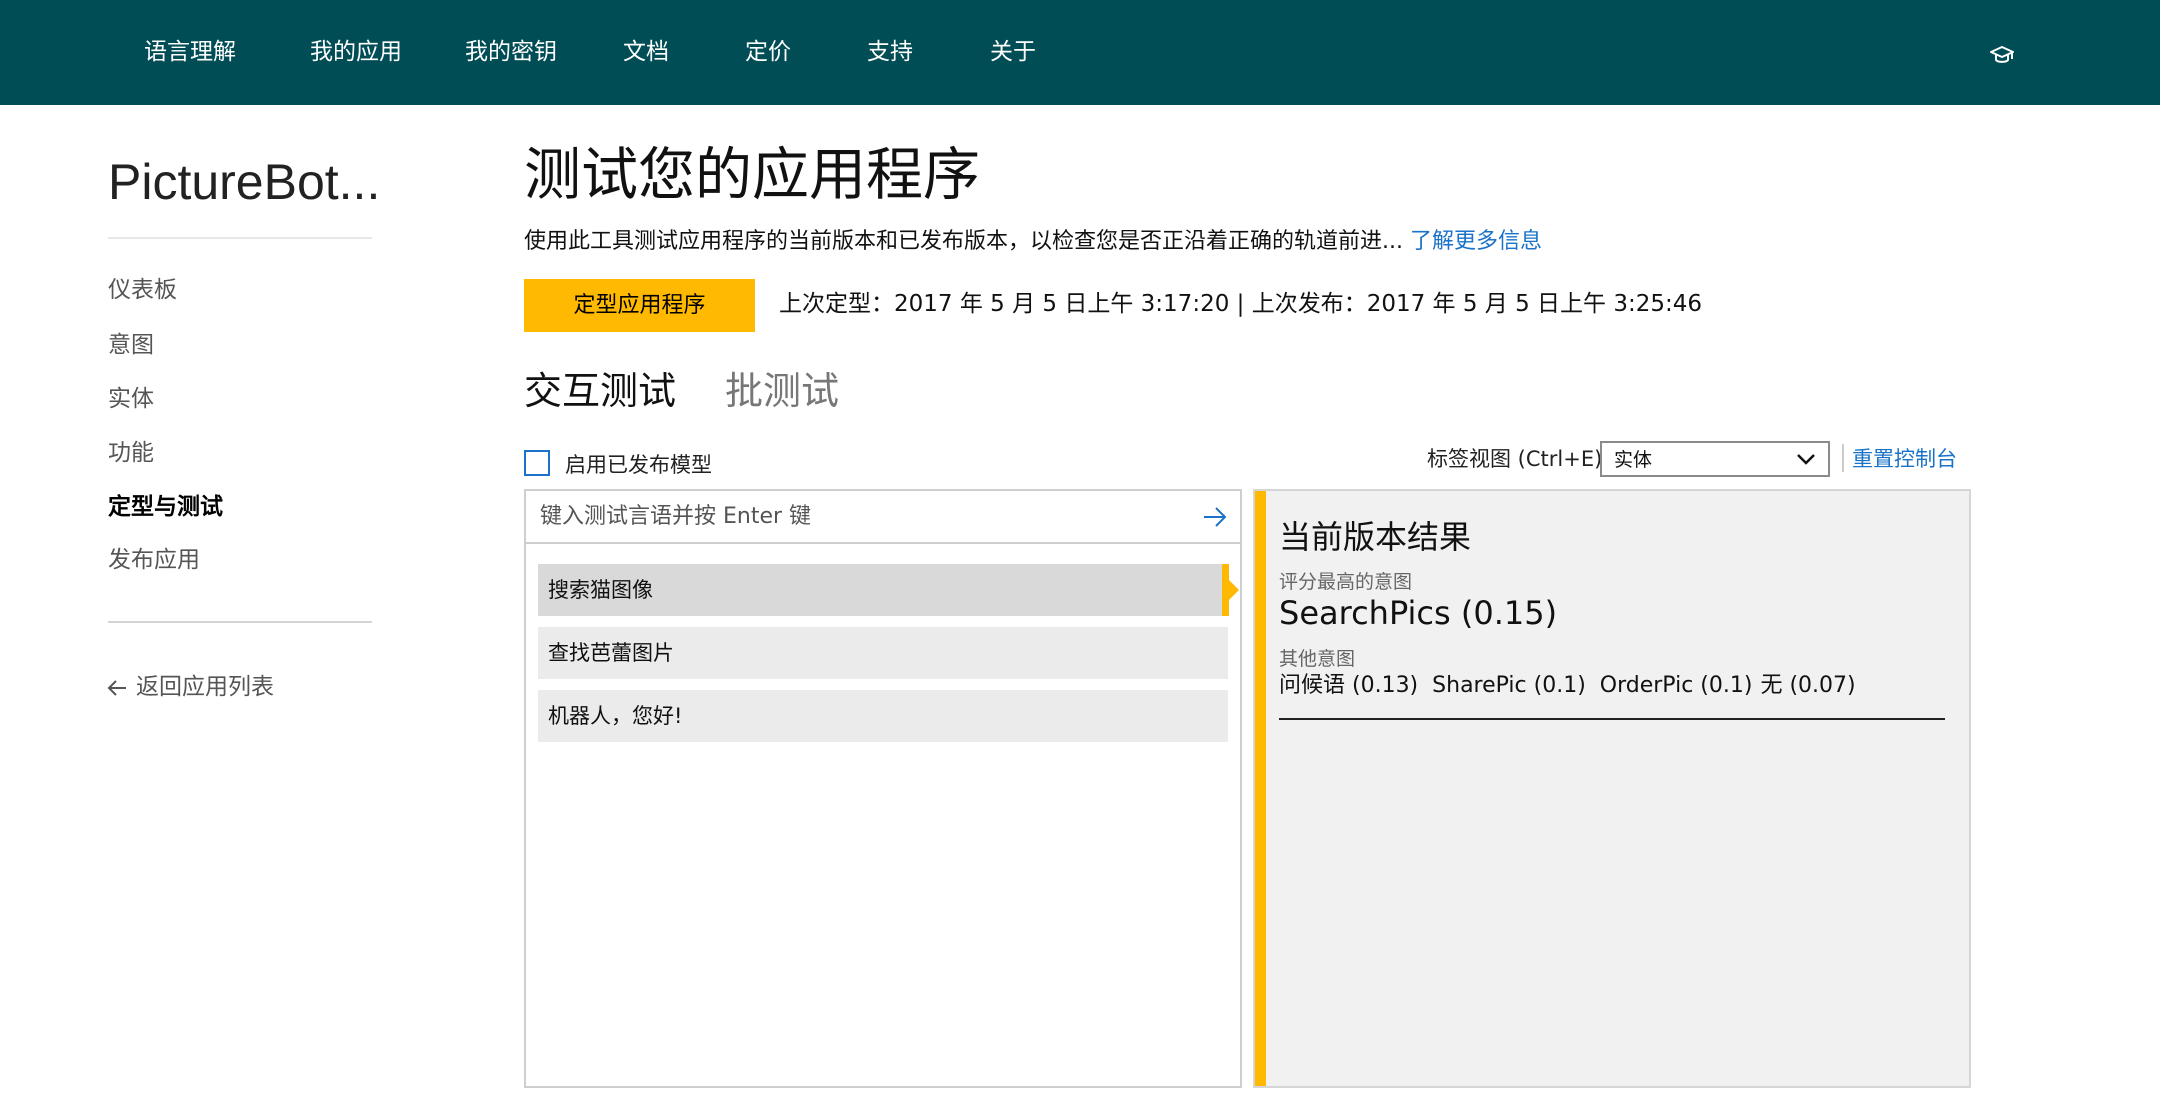 This screenshot has height=1106, width=2160. Describe the element at coordinates (1715, 459) in the screenshot. I see `tag-view-dropdown: 实体` at that location.